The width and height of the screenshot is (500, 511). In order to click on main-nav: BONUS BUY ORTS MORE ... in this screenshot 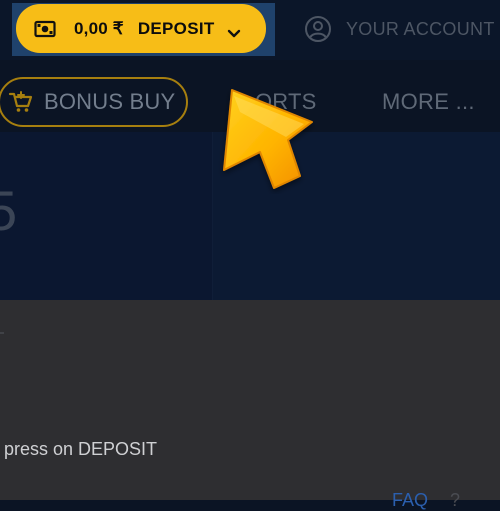, I will do `click(250, 102)`.